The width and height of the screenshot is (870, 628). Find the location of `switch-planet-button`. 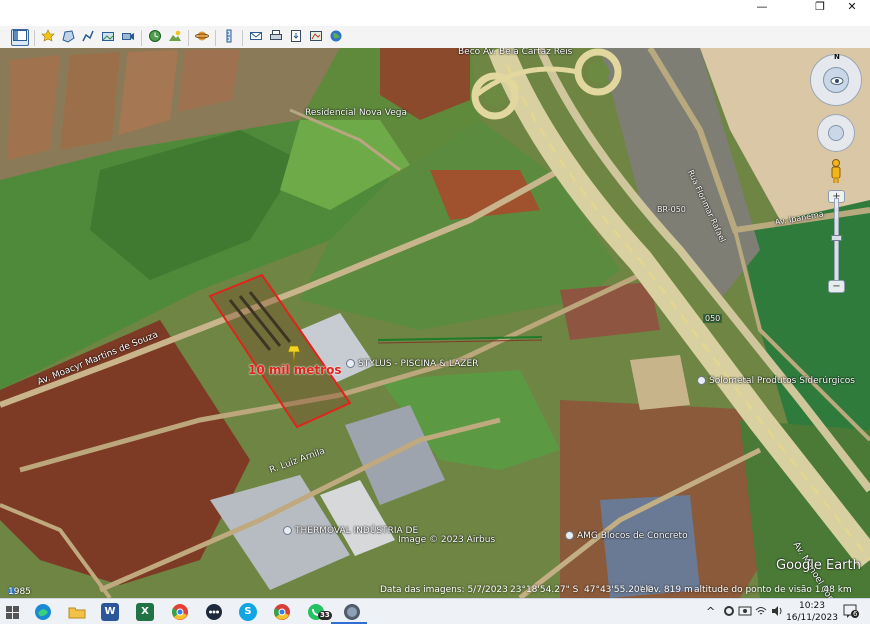

switch-planet-button is located at coordinates (202, 37).